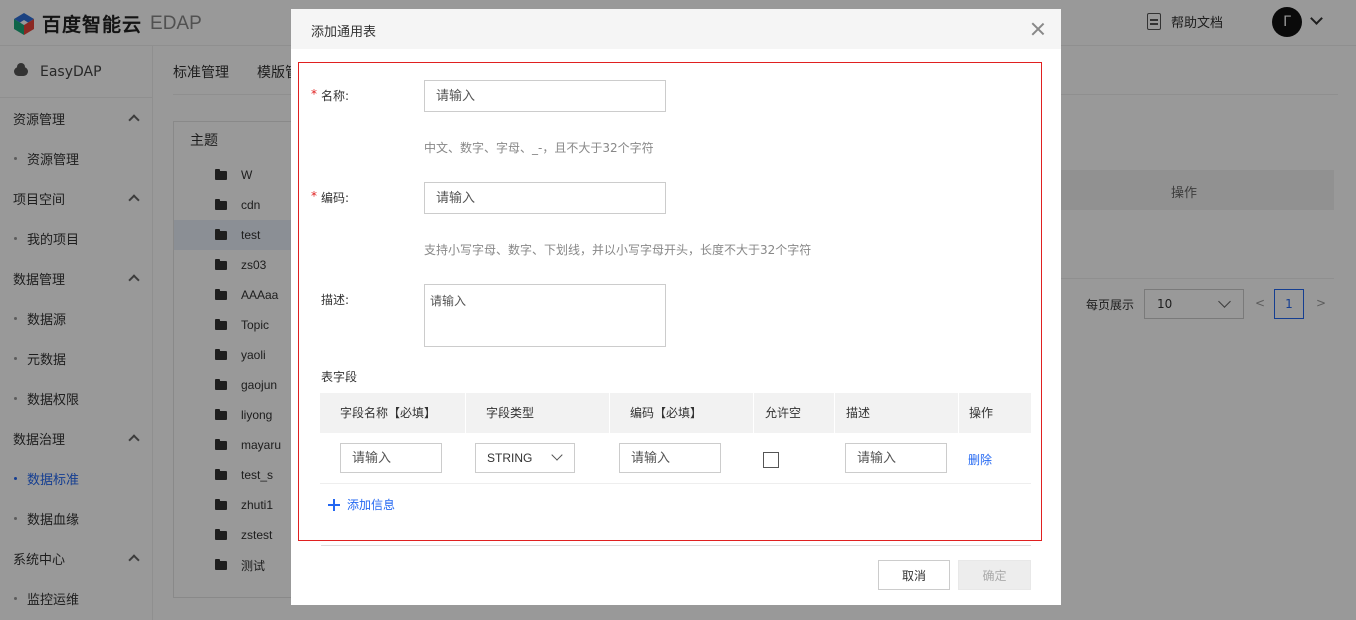 The height and width of the screenshot is (620, 1356). Describe the element at coordinates (344, 32) in the screenshot. I see `dialog-title: 添加通用表` at that location.